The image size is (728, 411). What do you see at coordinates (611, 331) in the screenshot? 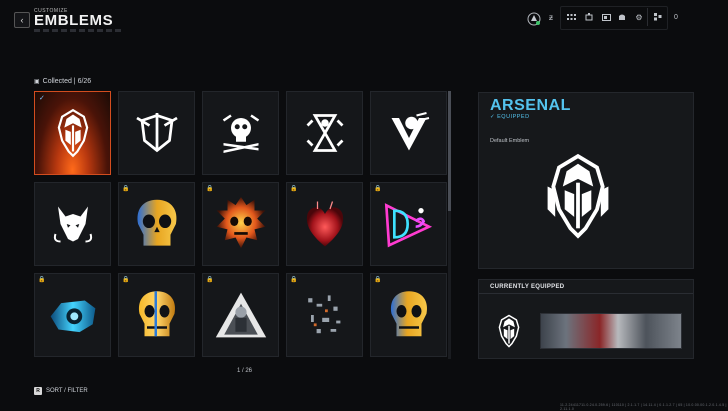
I see `equipped-calling-card` at bounding box center [611, 331].